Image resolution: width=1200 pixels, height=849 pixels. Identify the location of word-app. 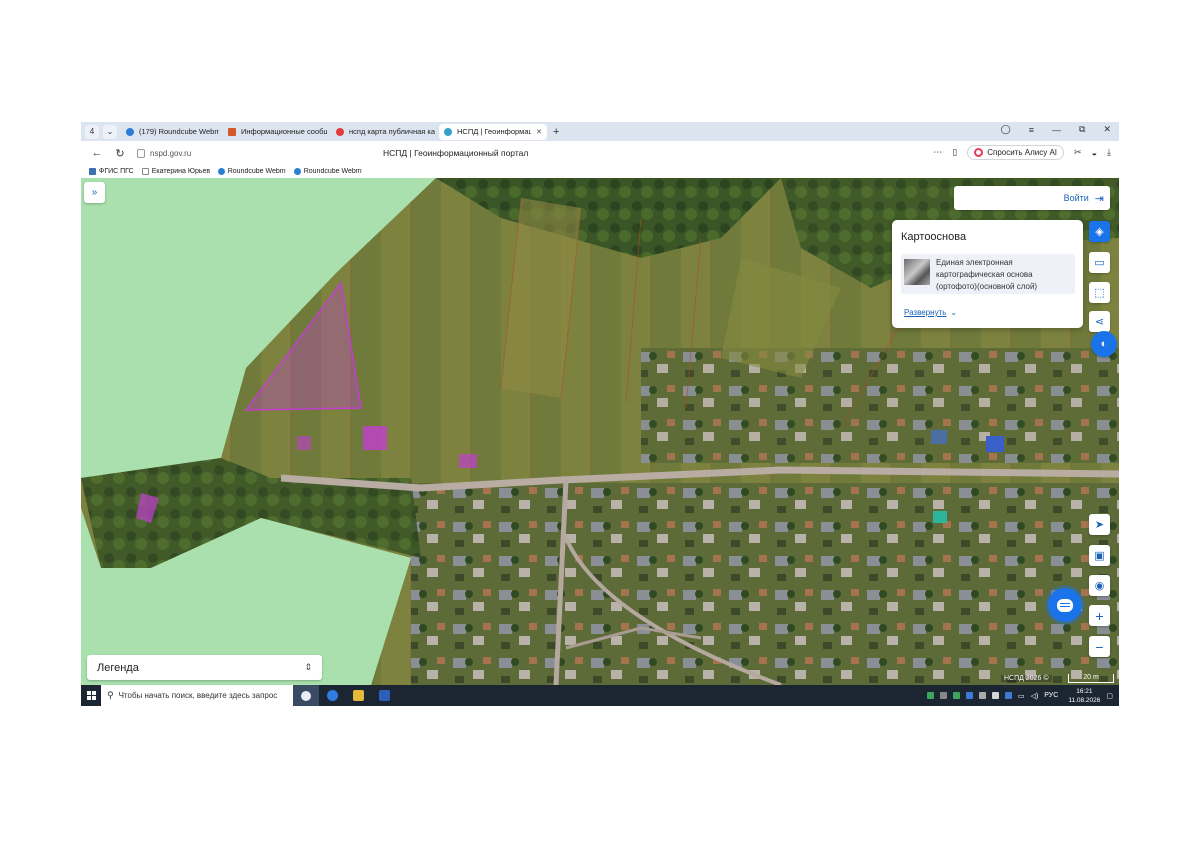
(384, 695).